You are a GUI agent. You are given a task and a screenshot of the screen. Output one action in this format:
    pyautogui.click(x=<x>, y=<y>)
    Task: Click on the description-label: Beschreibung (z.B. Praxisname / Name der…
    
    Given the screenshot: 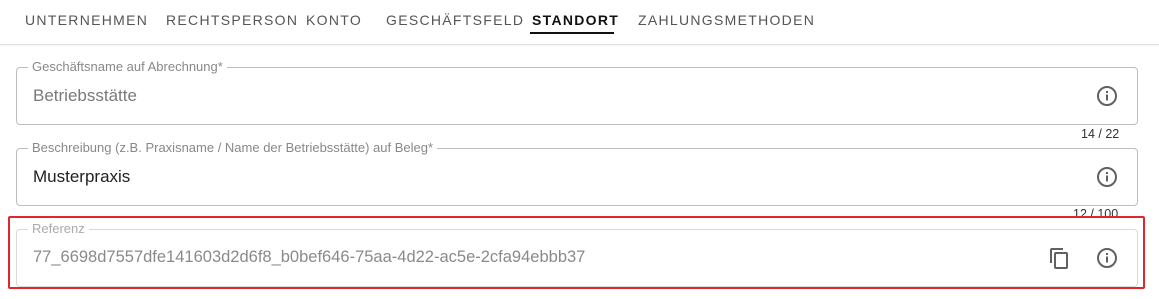 What is the action you would take?
    pyautogui.click(x=233, y=147)
    